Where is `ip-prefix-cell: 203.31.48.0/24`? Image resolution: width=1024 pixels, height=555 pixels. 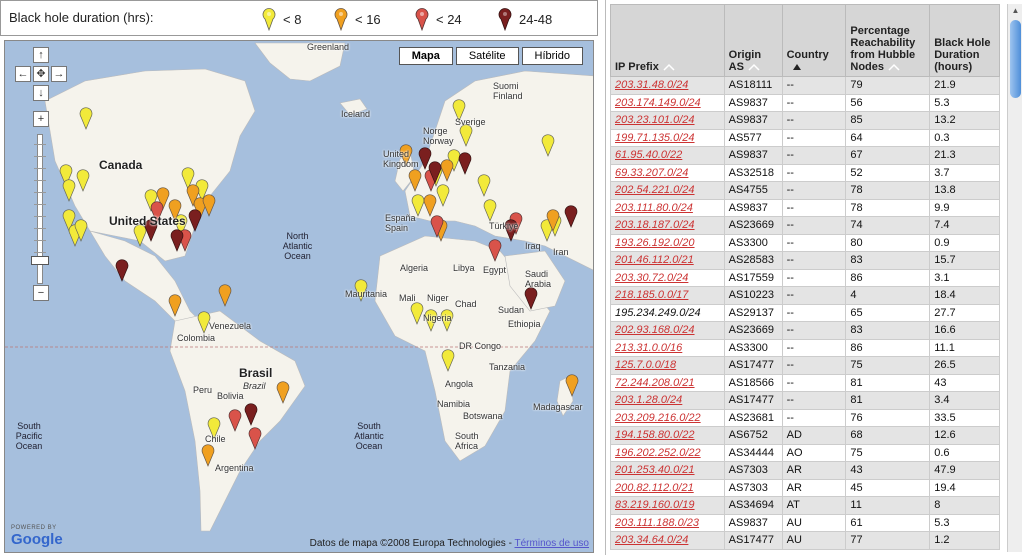
ip-prefix-cell: 203.31.48.0/24 is located at coordinates (667, 85).